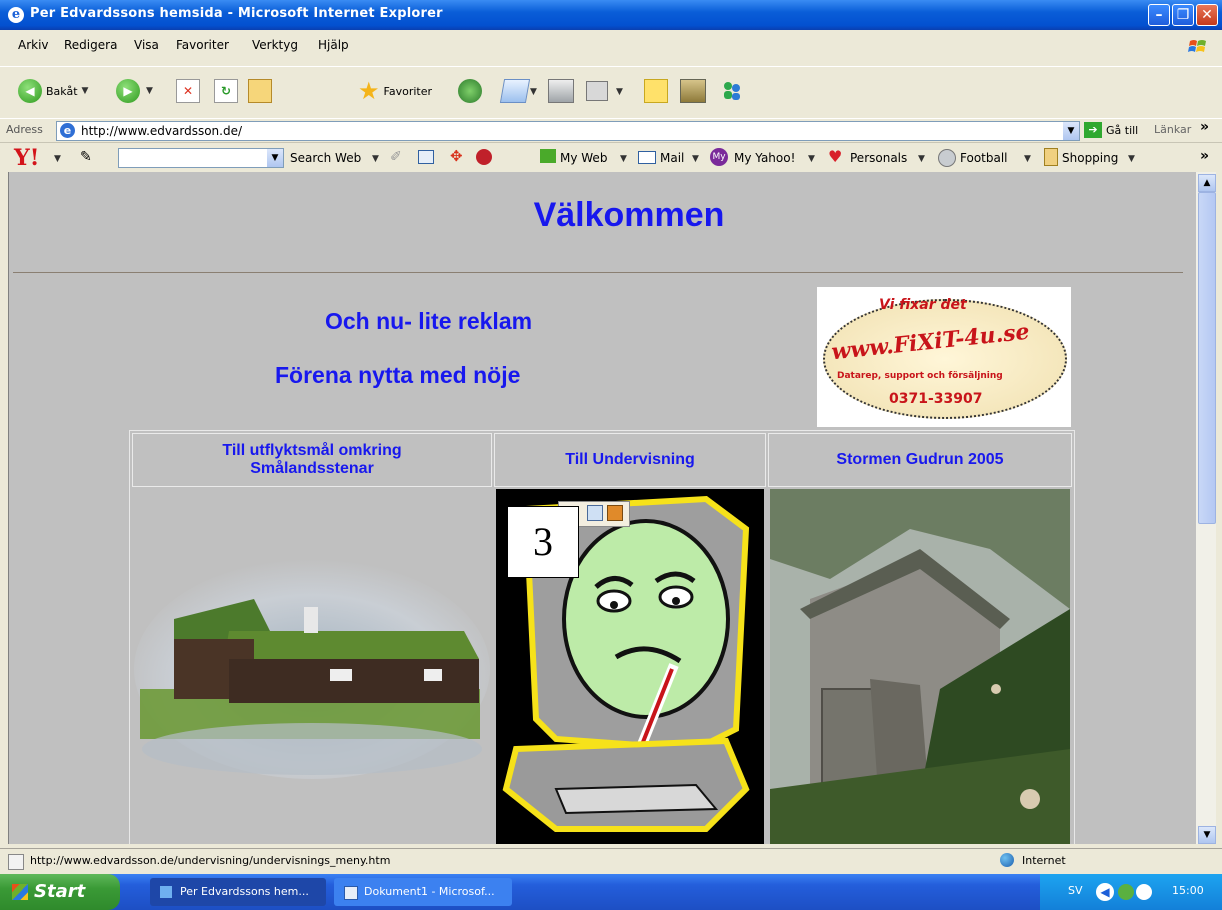  What do you see at coordinates (166, 892) in the screenshot?
I see `ie-icon` at bounding box center [166, 892].